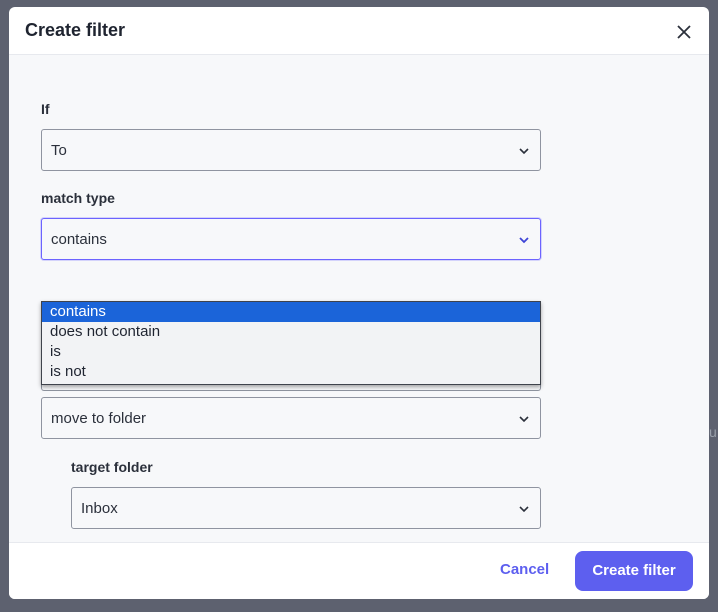  What do you see at coordinates (291, 312) in the screenshot?
I see `match-type-option: contains` at bounding box center [291, 312].